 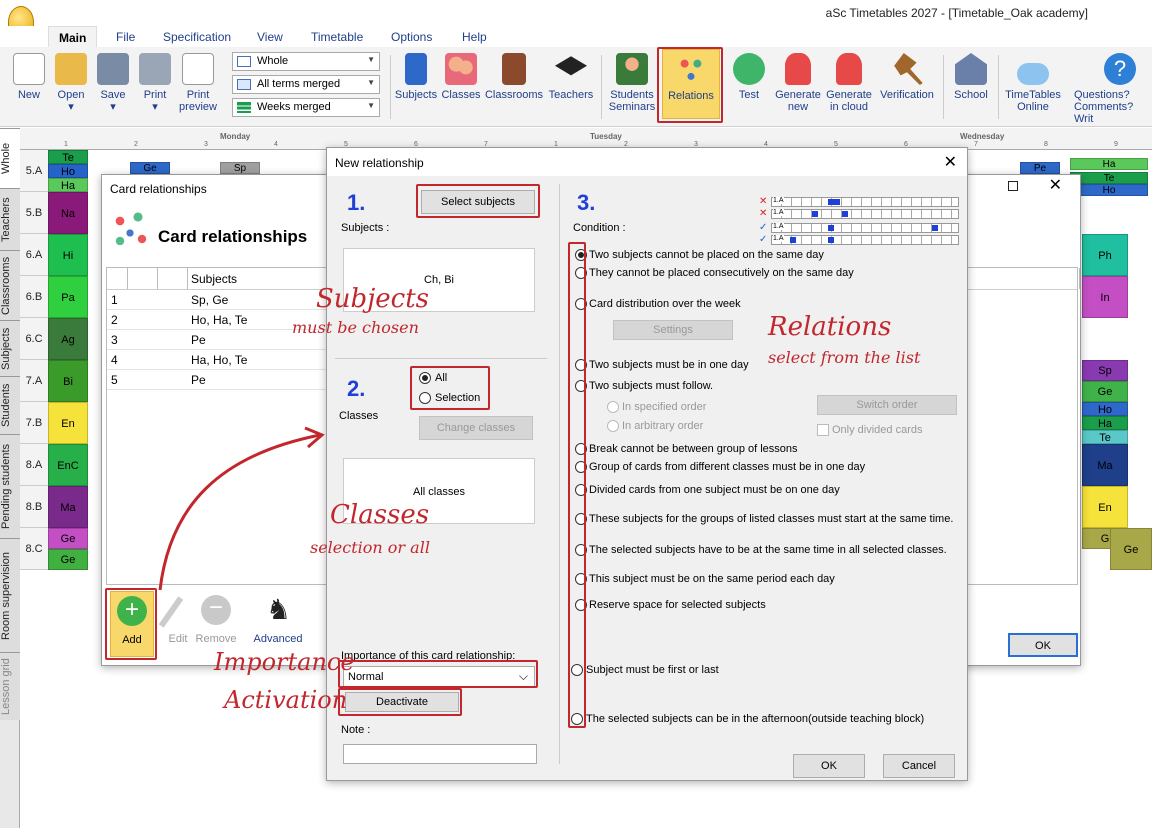 What do you see at coordinates (178, 624) in the screenshot?
I see `edit-button: Edit` at bounding box center [178, 624].